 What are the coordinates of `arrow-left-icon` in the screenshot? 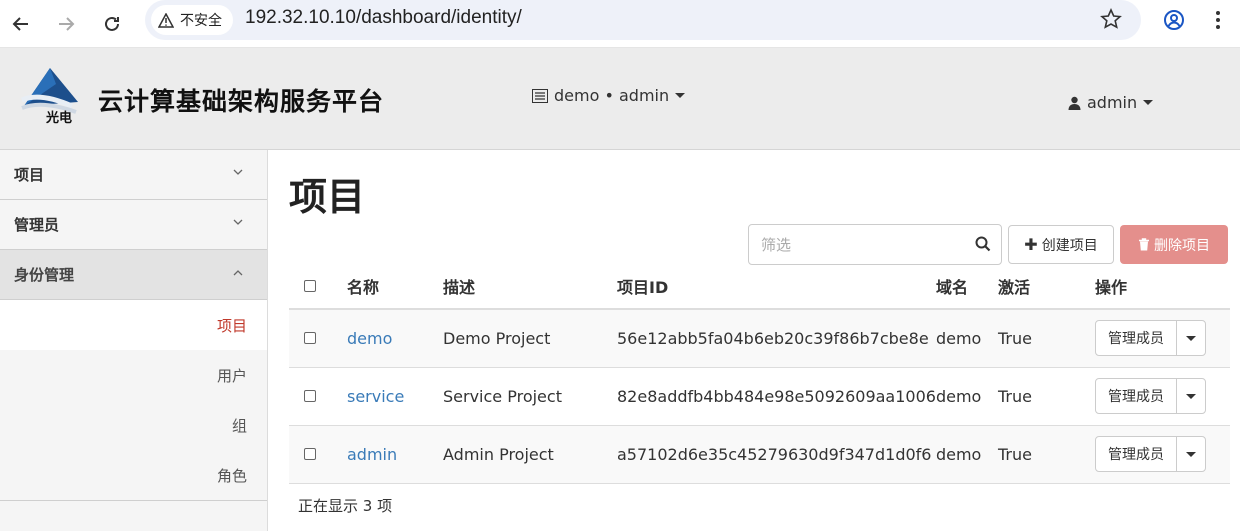 It's located at (20, 24).